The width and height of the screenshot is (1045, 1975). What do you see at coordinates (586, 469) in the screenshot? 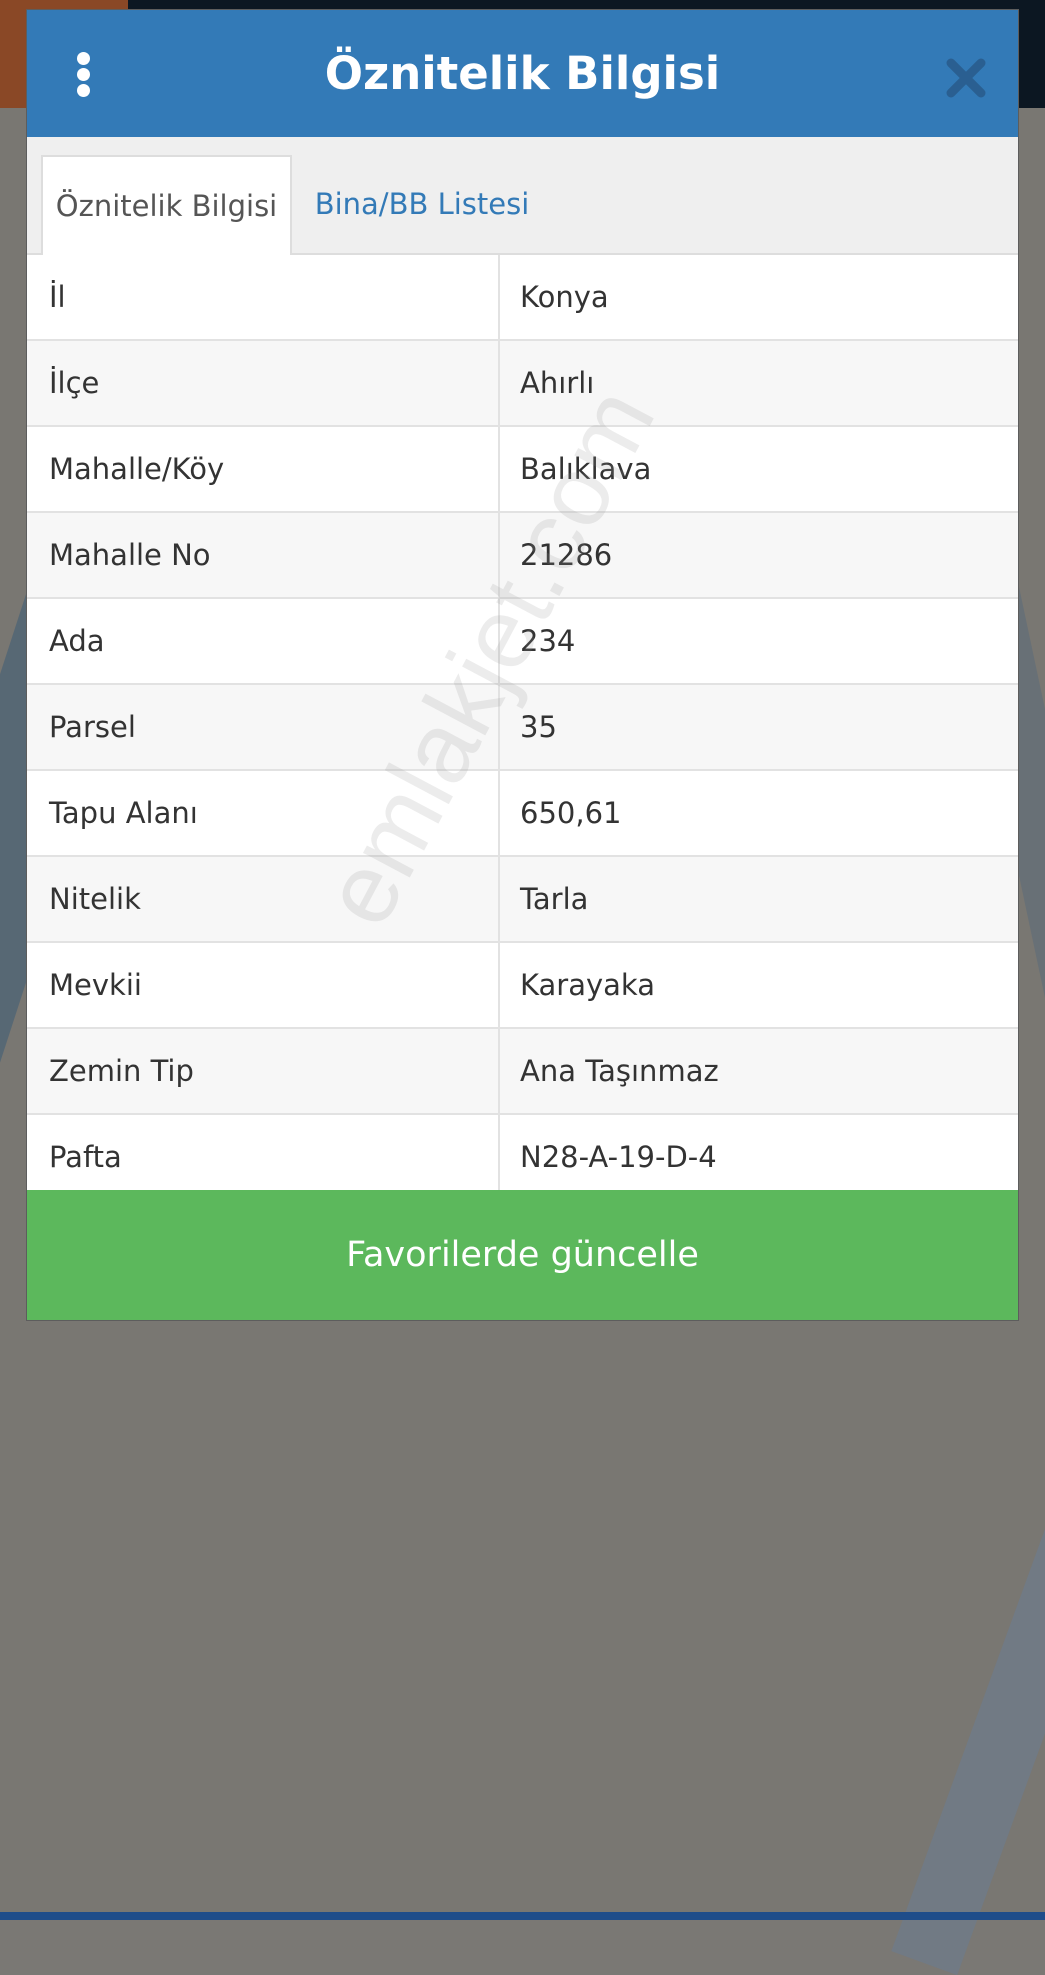
I see `attribute-value: Balıklava` at bounding box center [586, 469].